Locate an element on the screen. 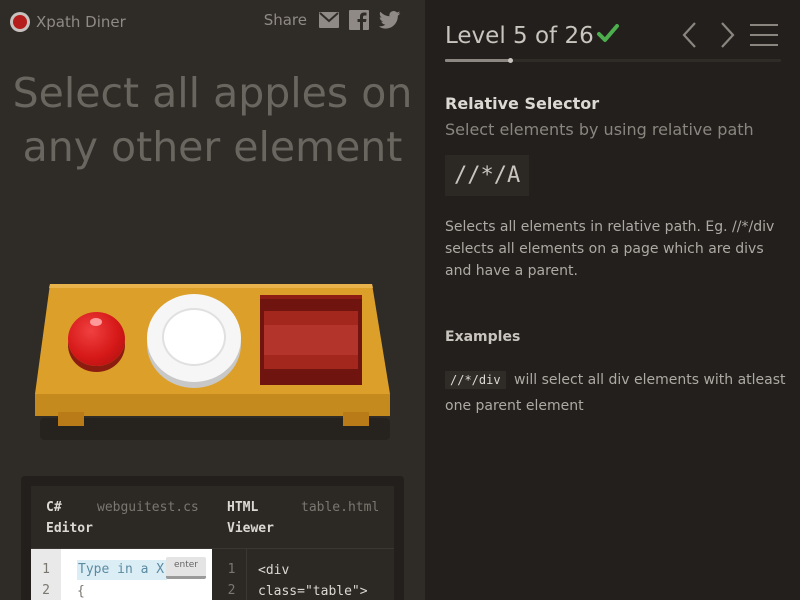  css-line-numbers: 1 2 is located at coordinates (46, 574).